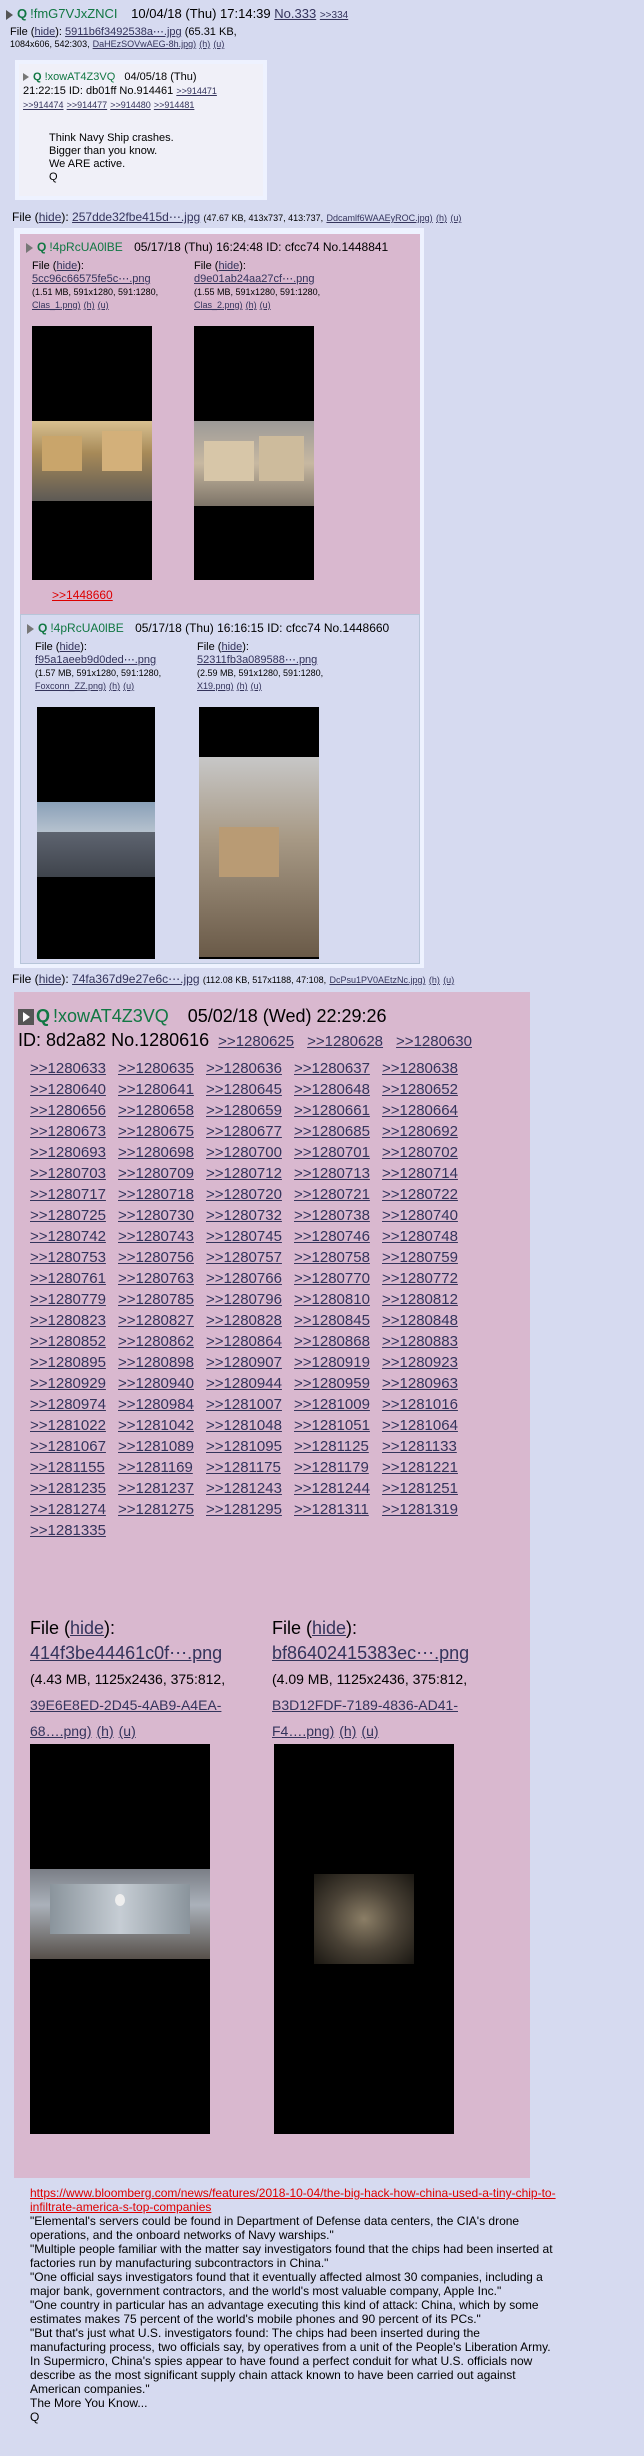 This screenshot has height=2456, width=644. I want to click on reply-link: >>1281237, so click(162, 1488).